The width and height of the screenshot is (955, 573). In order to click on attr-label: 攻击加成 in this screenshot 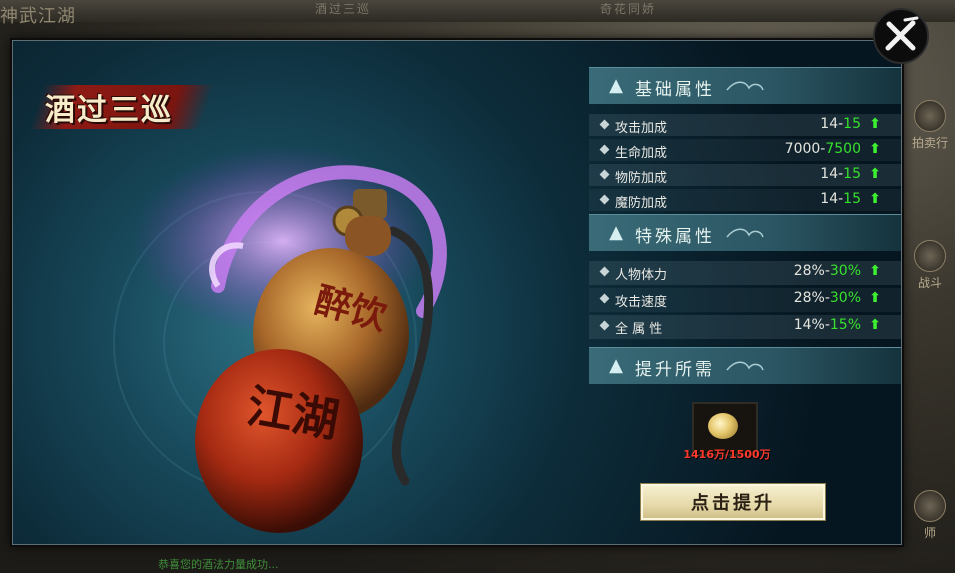, I will do `click(641, 128)`.